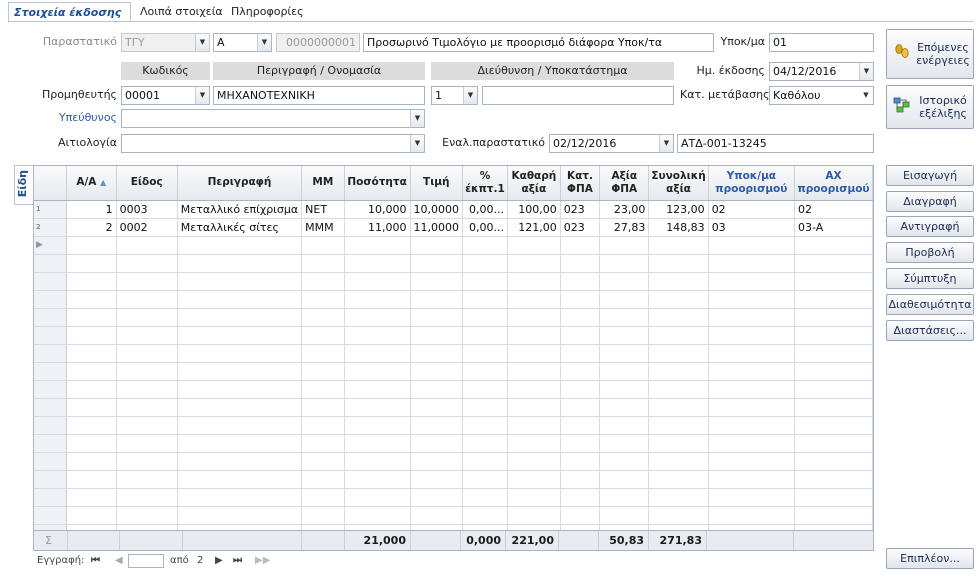 The height and width of the screenshot is (577, 979). I want to click on branch-description-field, so click(578, 95).